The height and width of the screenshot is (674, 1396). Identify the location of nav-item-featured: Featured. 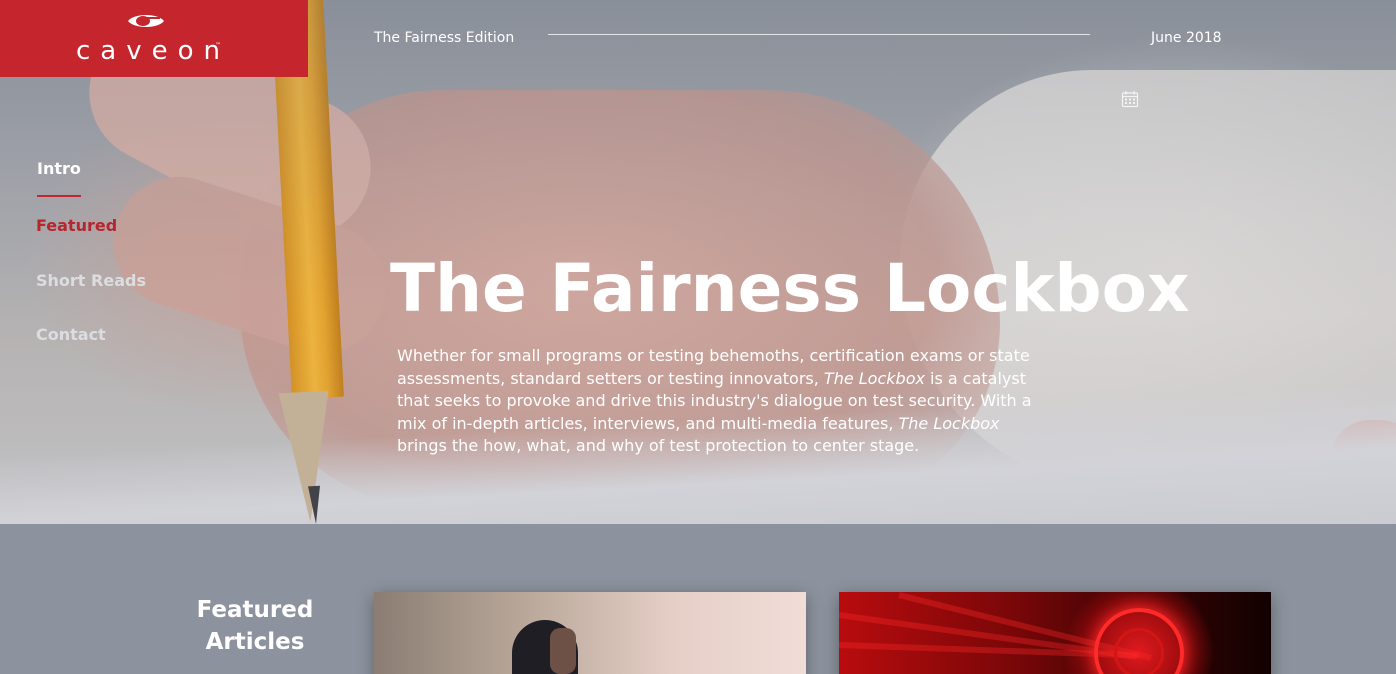
(76, 225).